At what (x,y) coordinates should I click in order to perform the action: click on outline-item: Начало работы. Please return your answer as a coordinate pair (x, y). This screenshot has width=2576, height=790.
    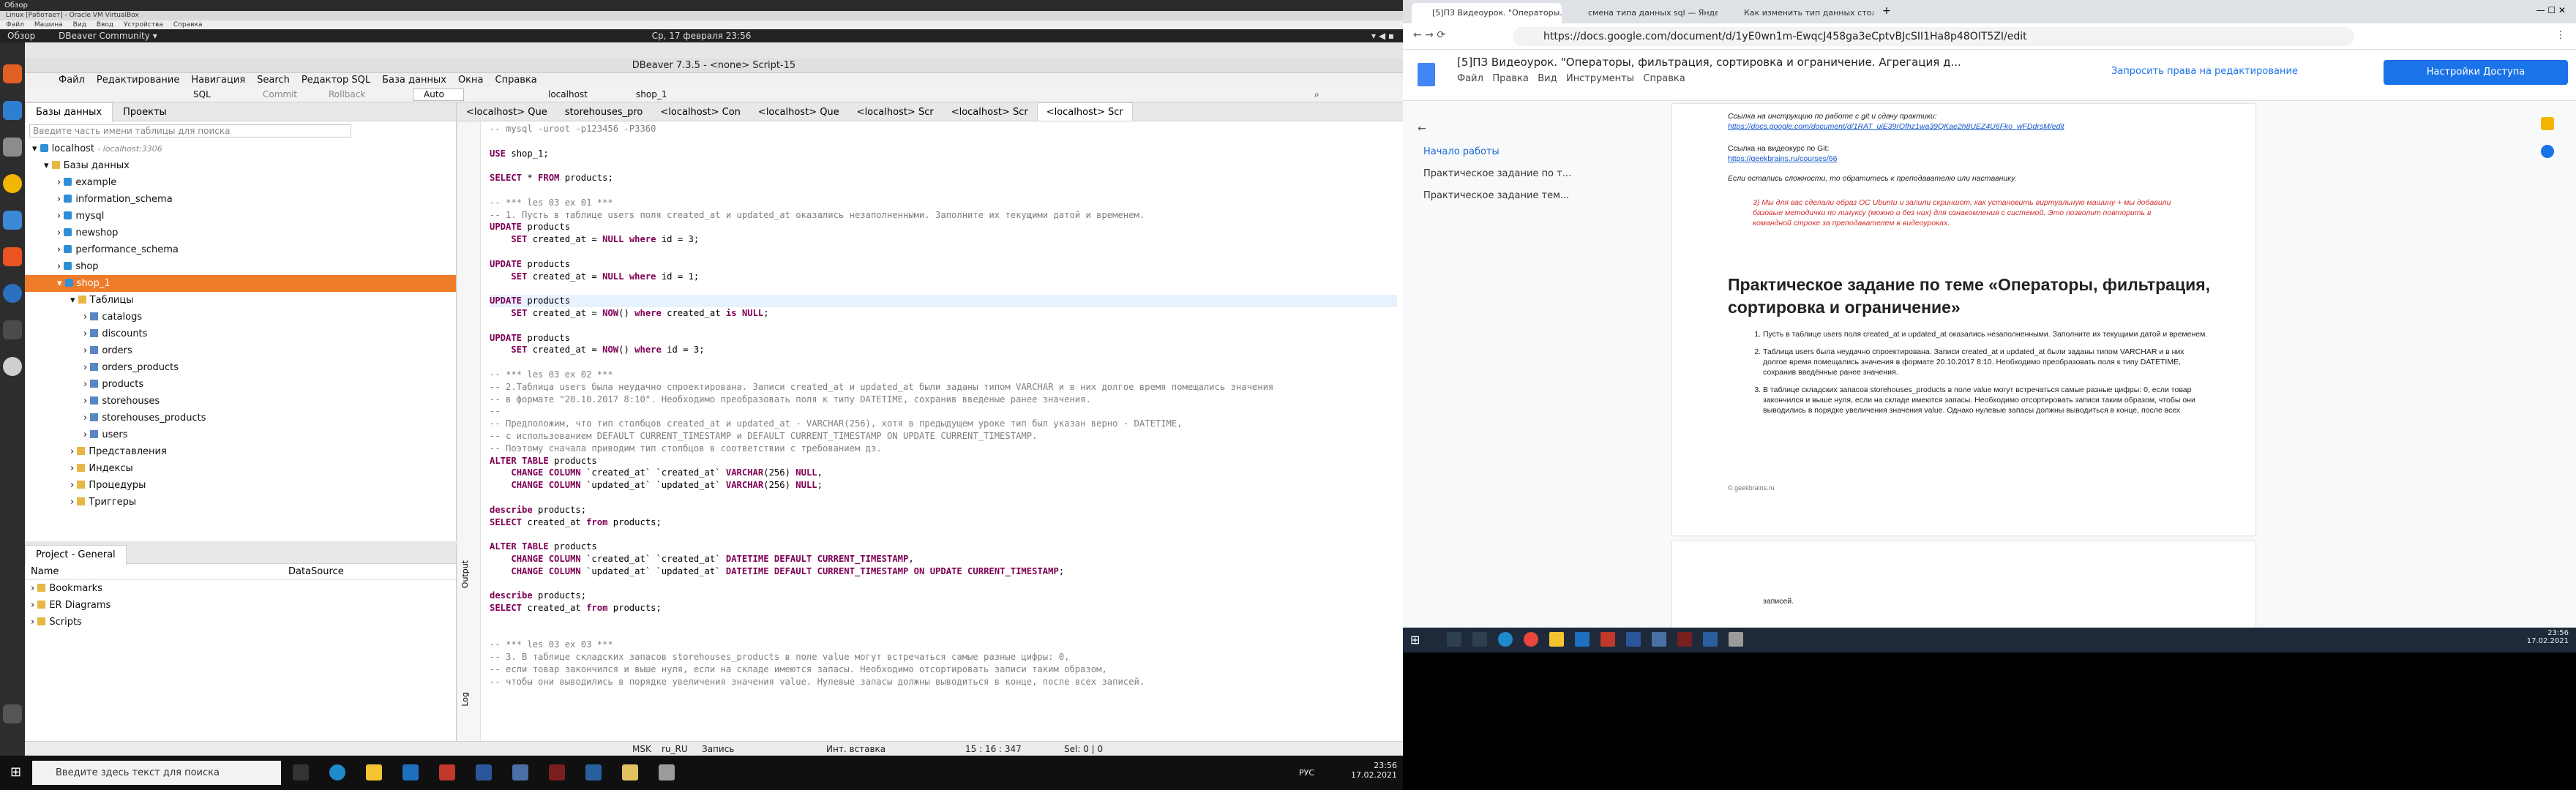
    Looking at the image, I should click on (1461, 151).